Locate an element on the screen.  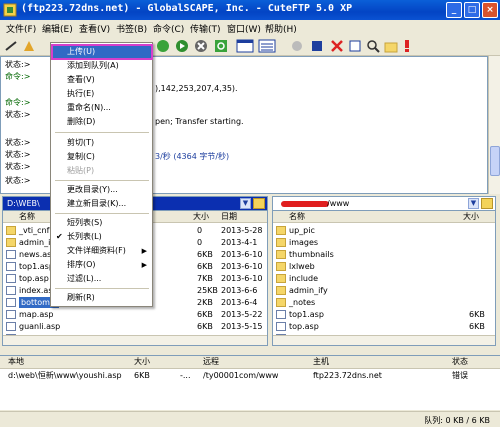
queue-header: 本地 大小 远程 主机 状态 is located at coordinates (250, 362).